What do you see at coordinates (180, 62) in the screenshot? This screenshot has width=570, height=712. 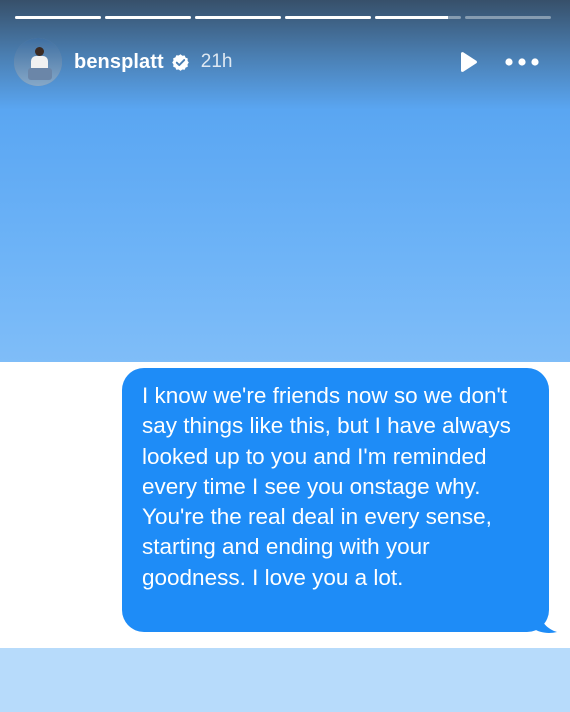 I see `verified-badge-icon` at bounding box center [180, 62].